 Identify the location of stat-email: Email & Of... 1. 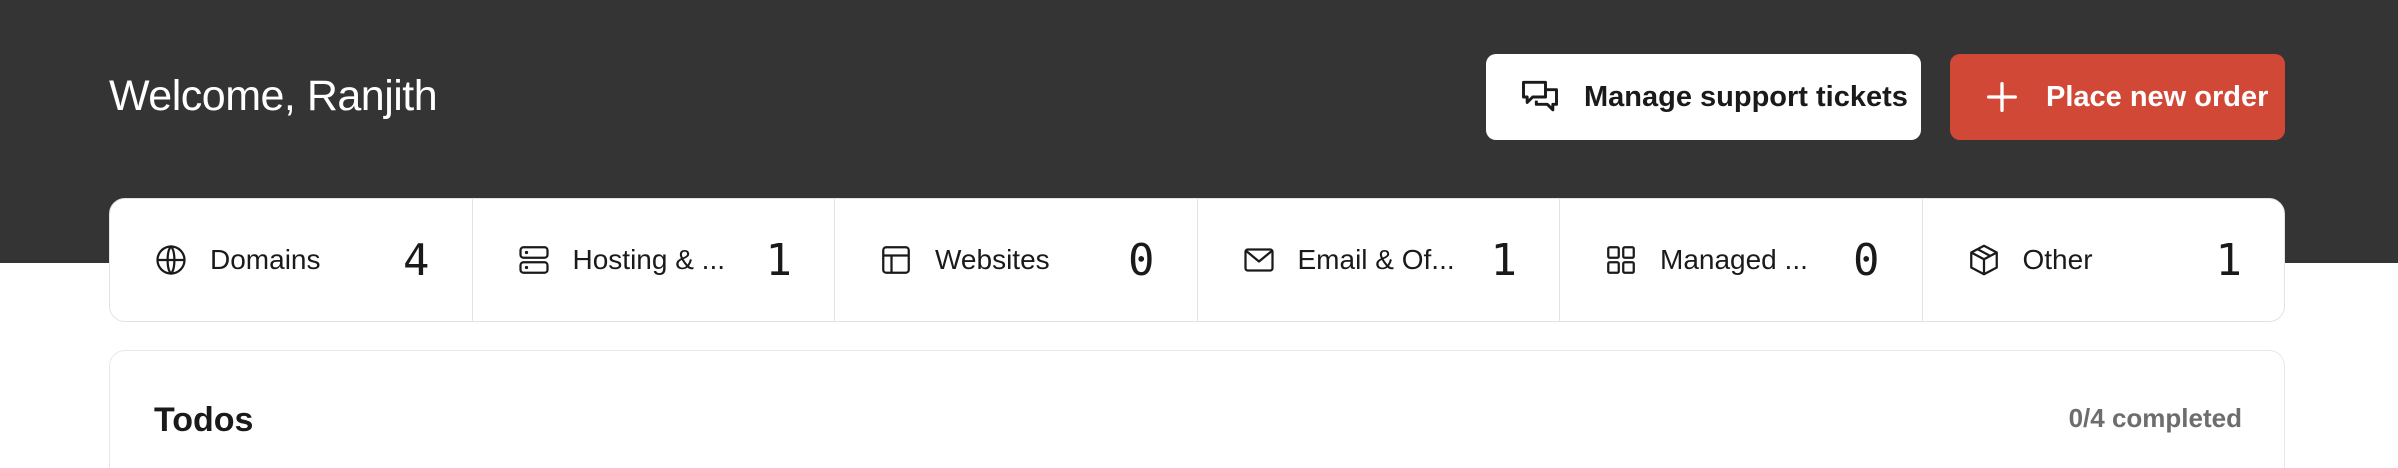
(1379, 260).